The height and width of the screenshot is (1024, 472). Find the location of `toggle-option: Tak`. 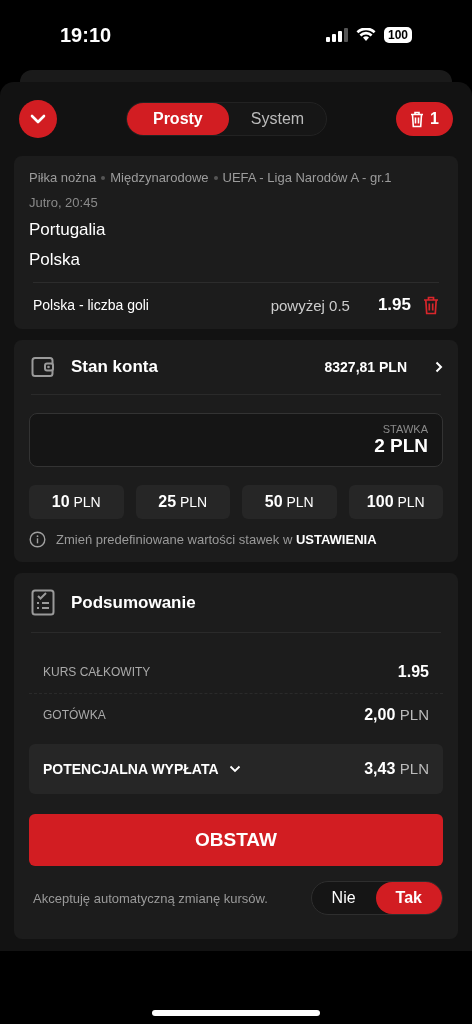

toggle-option: Tak is located at coordinates (408, 898).